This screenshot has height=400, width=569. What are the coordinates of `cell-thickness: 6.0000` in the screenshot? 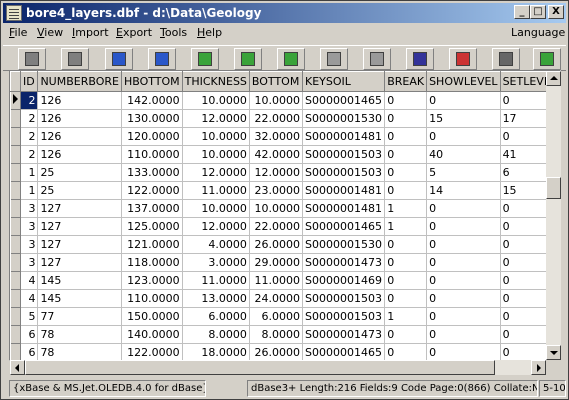 It's located at (216, 316).